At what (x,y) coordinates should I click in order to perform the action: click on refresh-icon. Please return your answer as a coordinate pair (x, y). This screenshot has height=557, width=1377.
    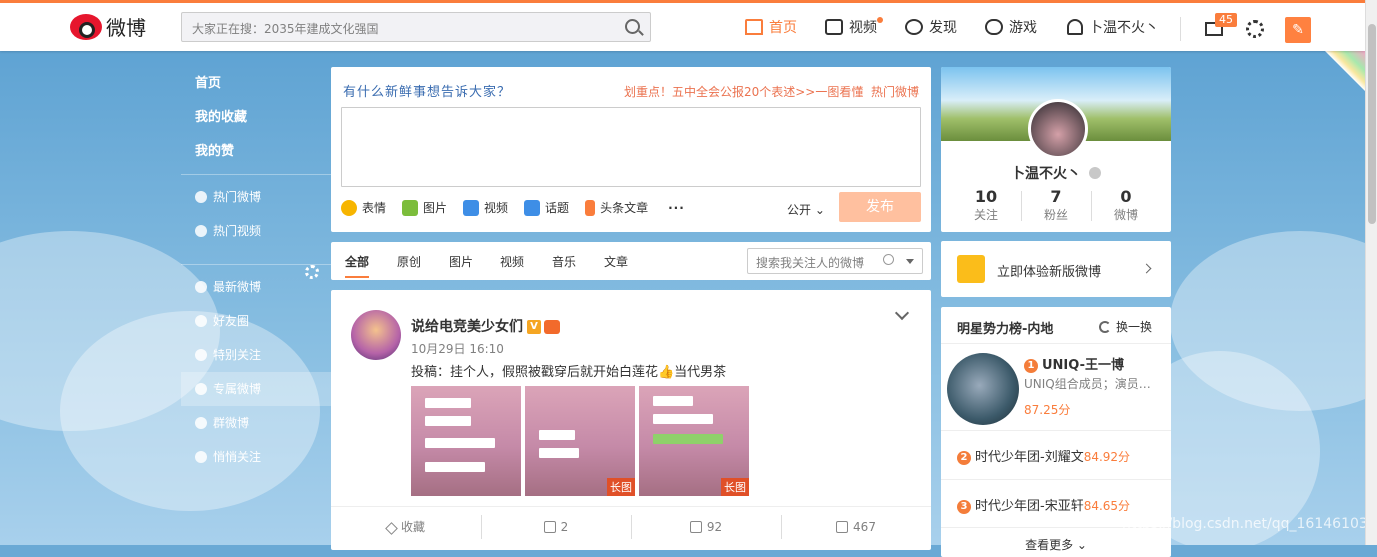
    Looking at the image, I should click on (1105, 327).